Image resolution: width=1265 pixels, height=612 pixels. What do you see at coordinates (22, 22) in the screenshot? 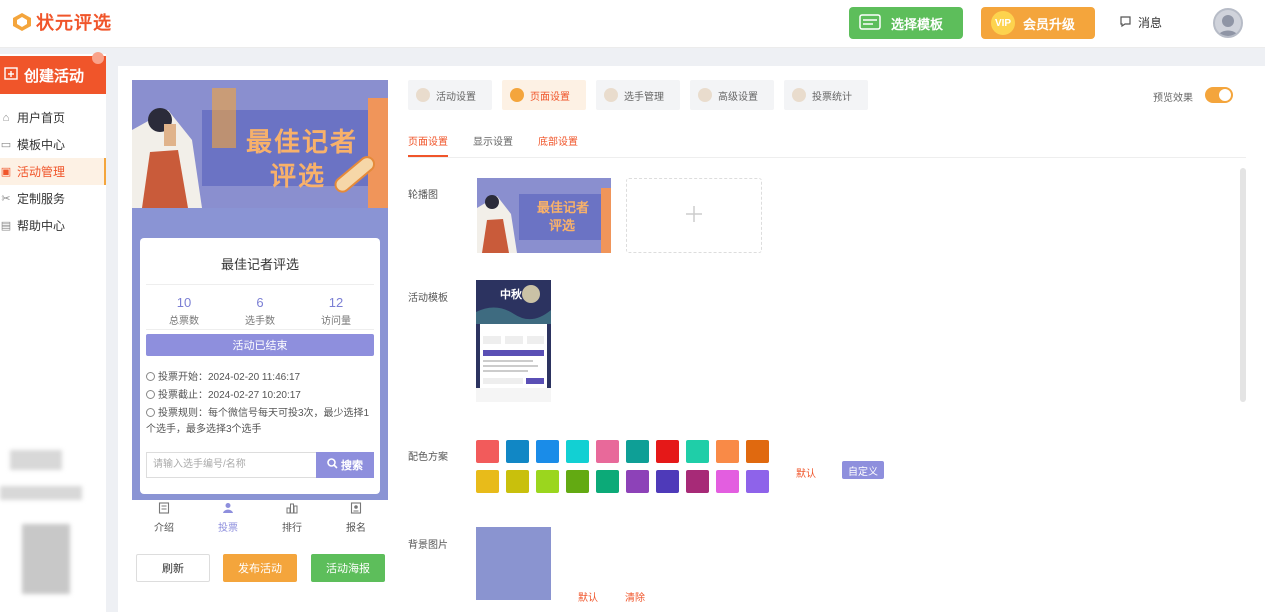
I see `logo-icon` at bounding box center [22, 22].